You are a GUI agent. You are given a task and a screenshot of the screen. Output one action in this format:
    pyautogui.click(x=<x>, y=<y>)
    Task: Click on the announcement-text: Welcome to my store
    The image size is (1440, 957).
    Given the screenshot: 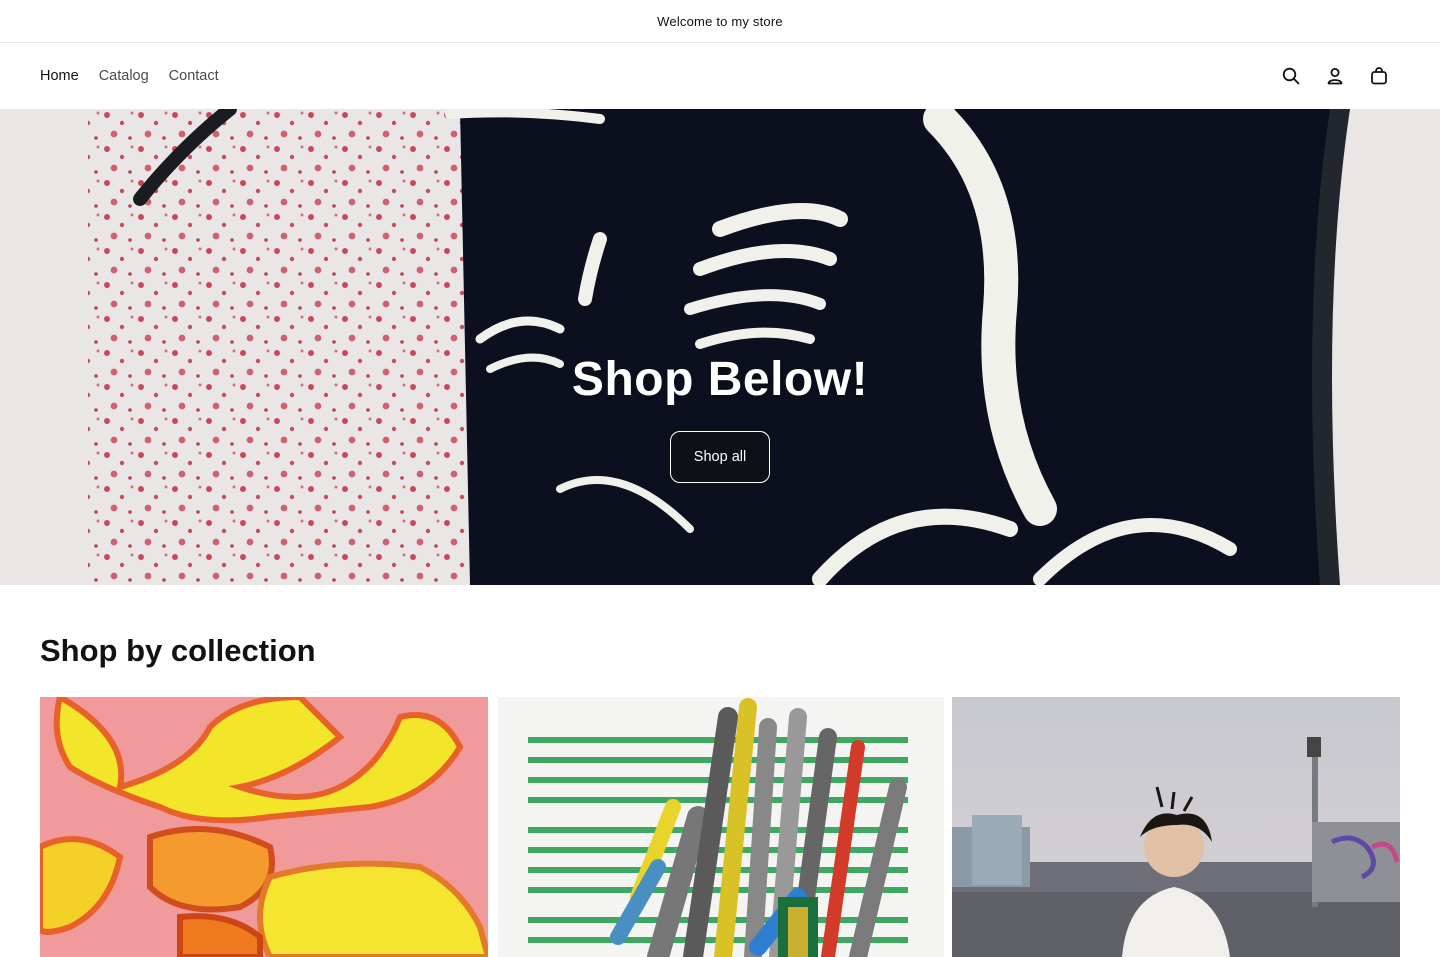 What is the action you would take?
    pyautogui.click(x=720, y=21)
    